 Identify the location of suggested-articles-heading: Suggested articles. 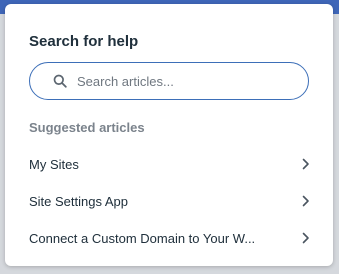
(87, 127).